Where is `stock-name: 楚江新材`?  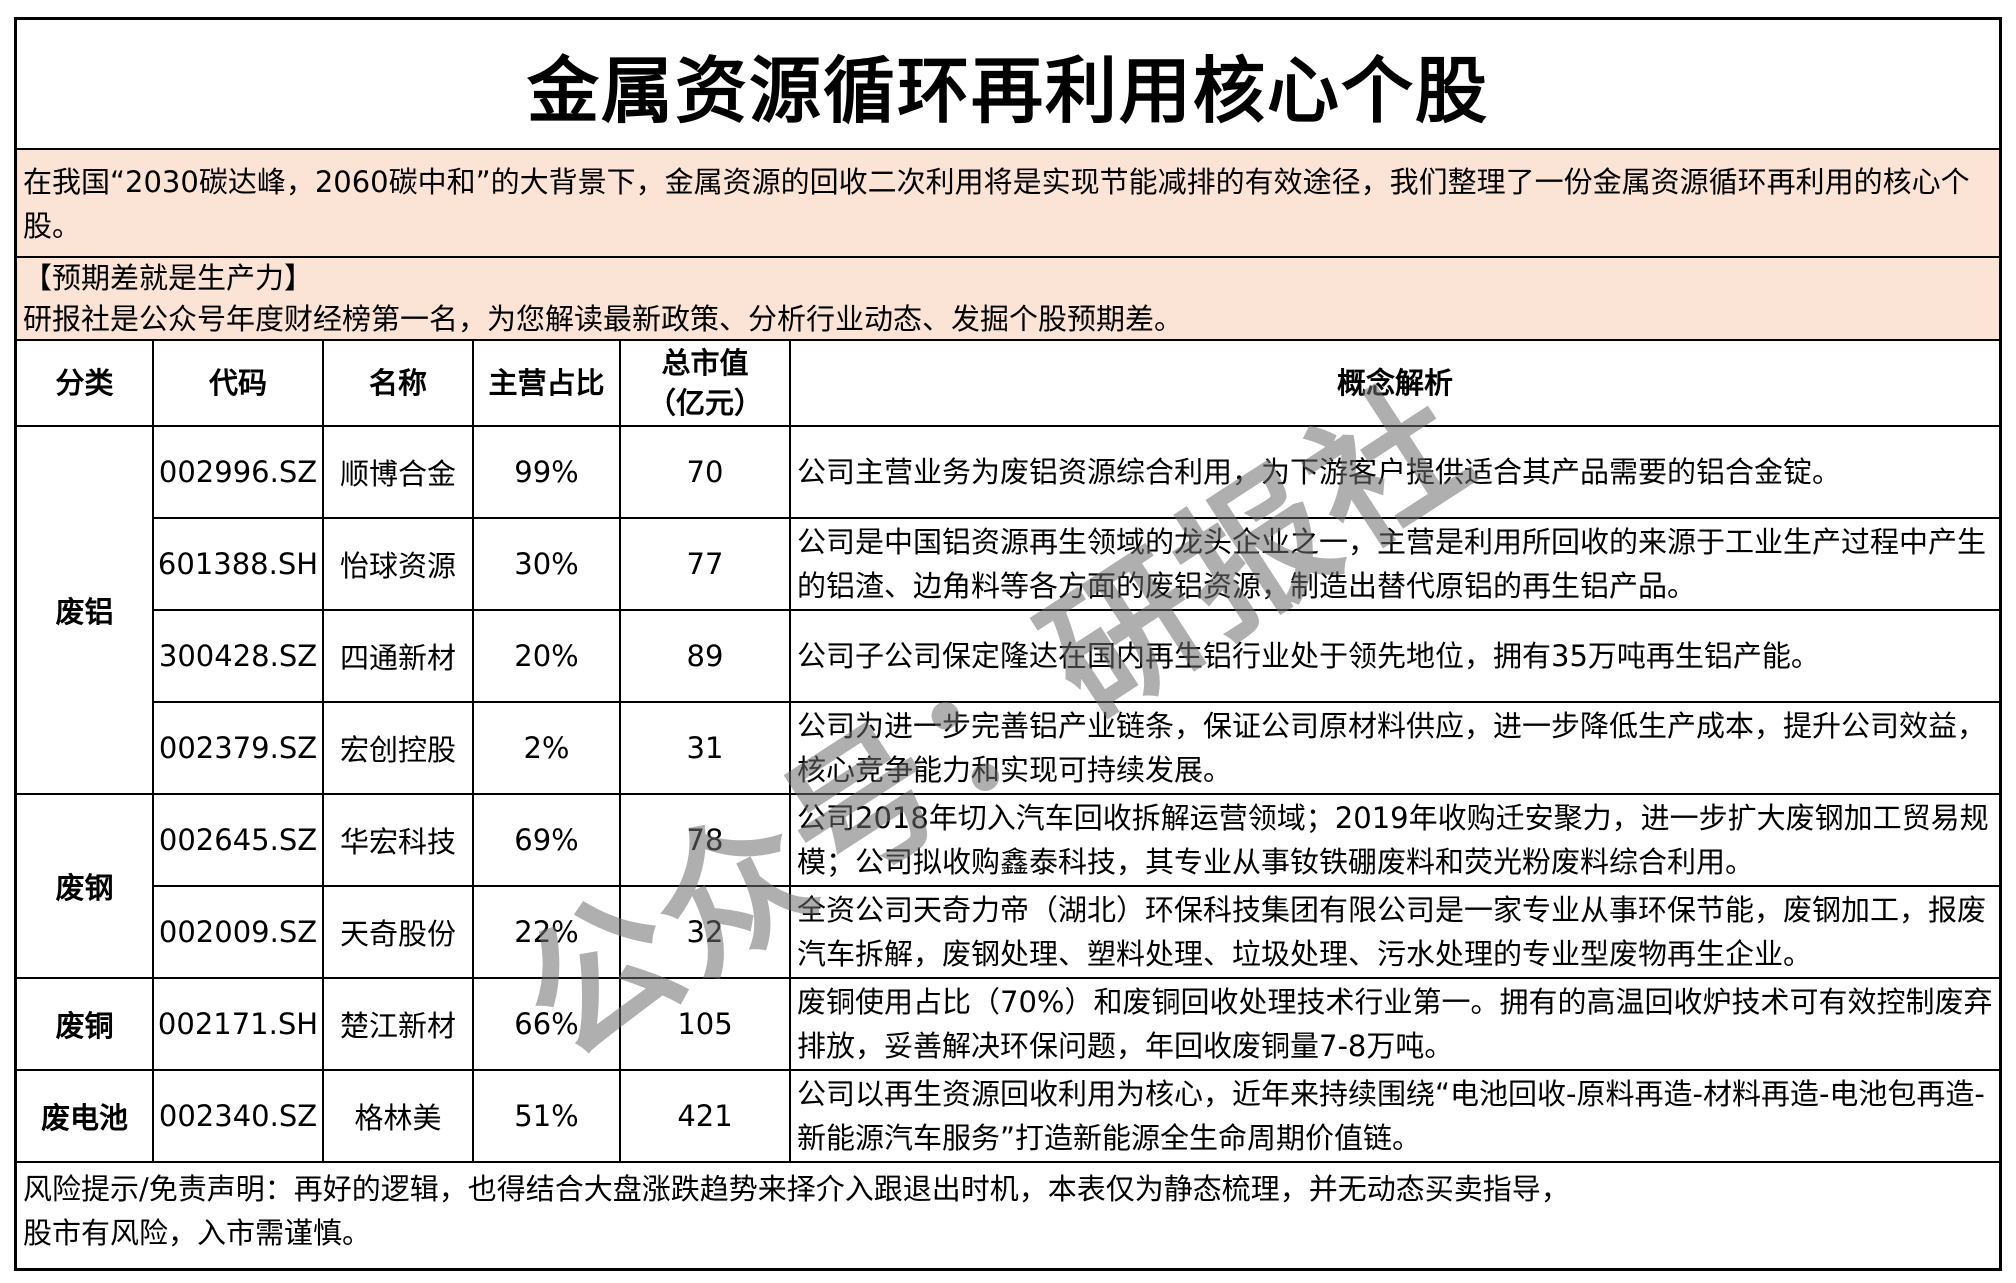
stock-name: 楚江新材 is located at coordinates (398, 1024).